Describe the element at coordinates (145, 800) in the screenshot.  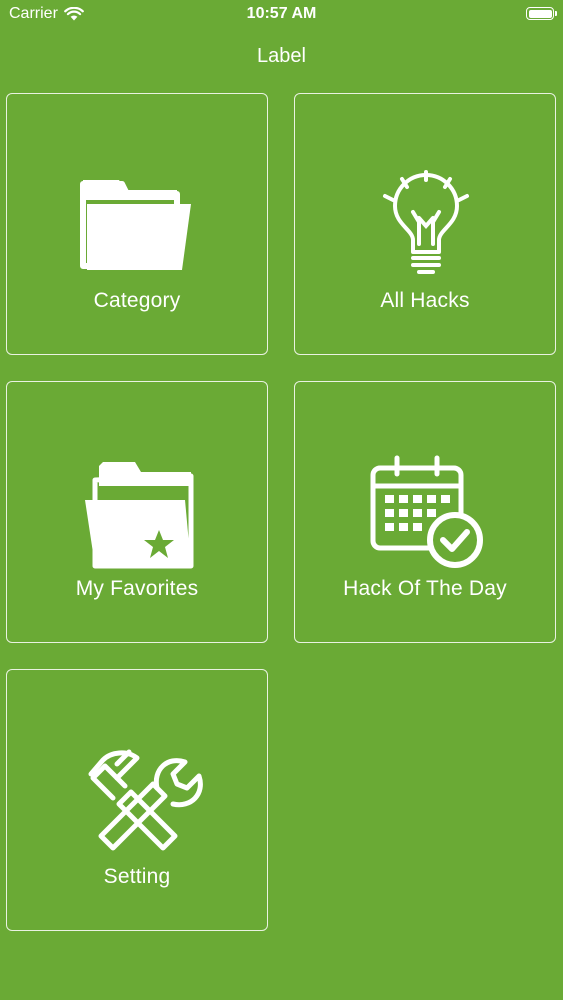
I see `tools-icon` at that location.